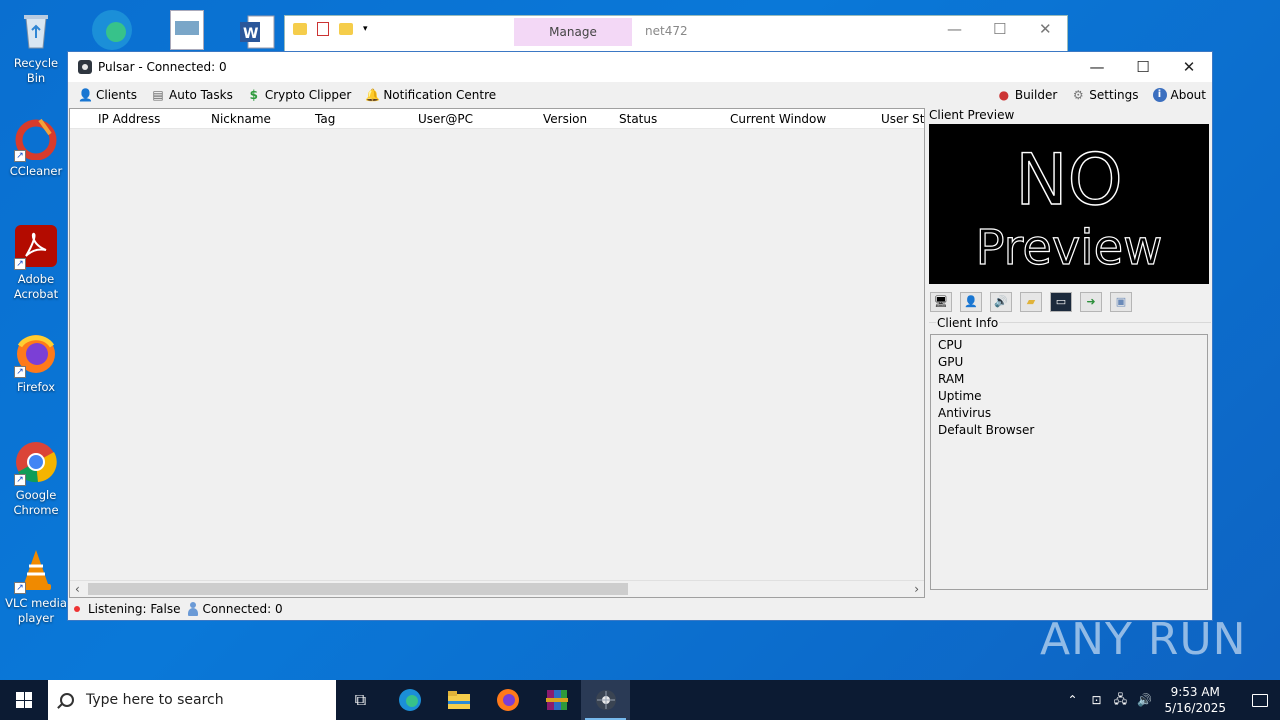  Describe the element at coordinates (1143, 639) in the screenshot. I see `anyrun-watermark: ANY RUN` at that location.